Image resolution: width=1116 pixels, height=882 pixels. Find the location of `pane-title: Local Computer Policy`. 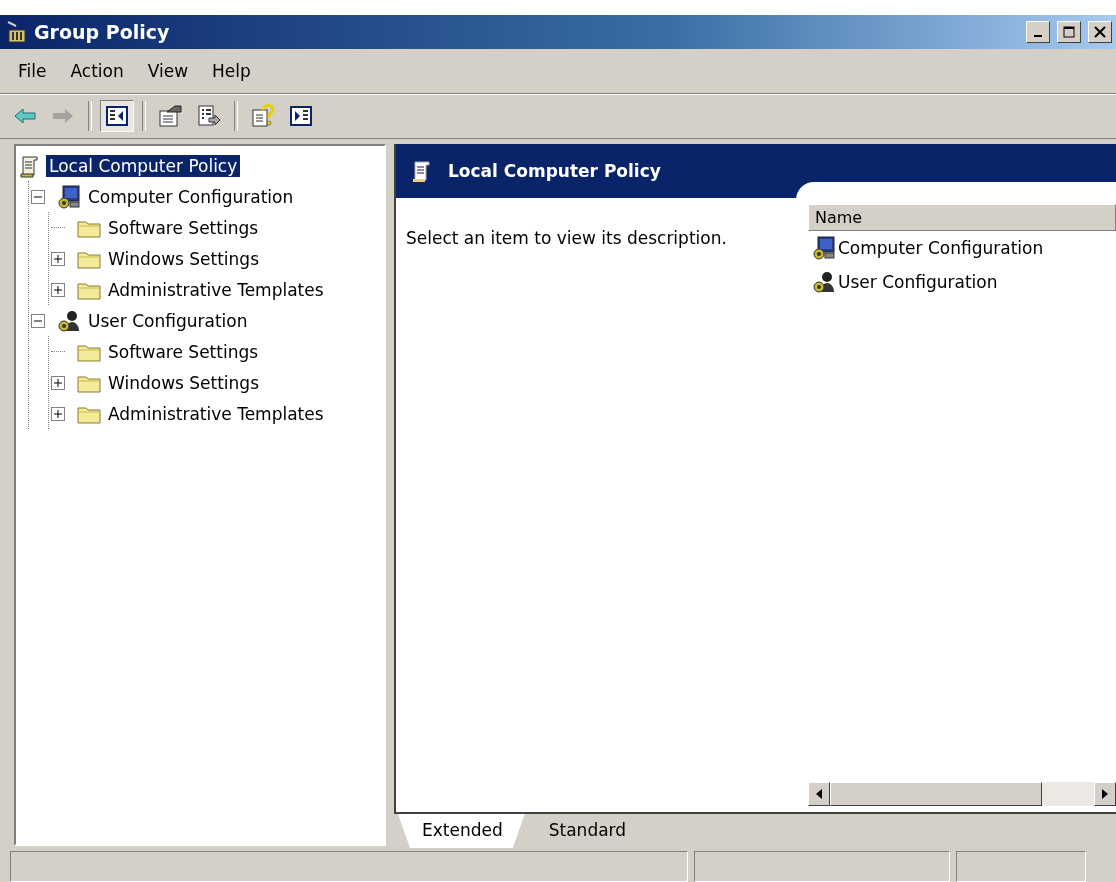

pane-title: Local Computer Policy is located at coordinates (554, 171).